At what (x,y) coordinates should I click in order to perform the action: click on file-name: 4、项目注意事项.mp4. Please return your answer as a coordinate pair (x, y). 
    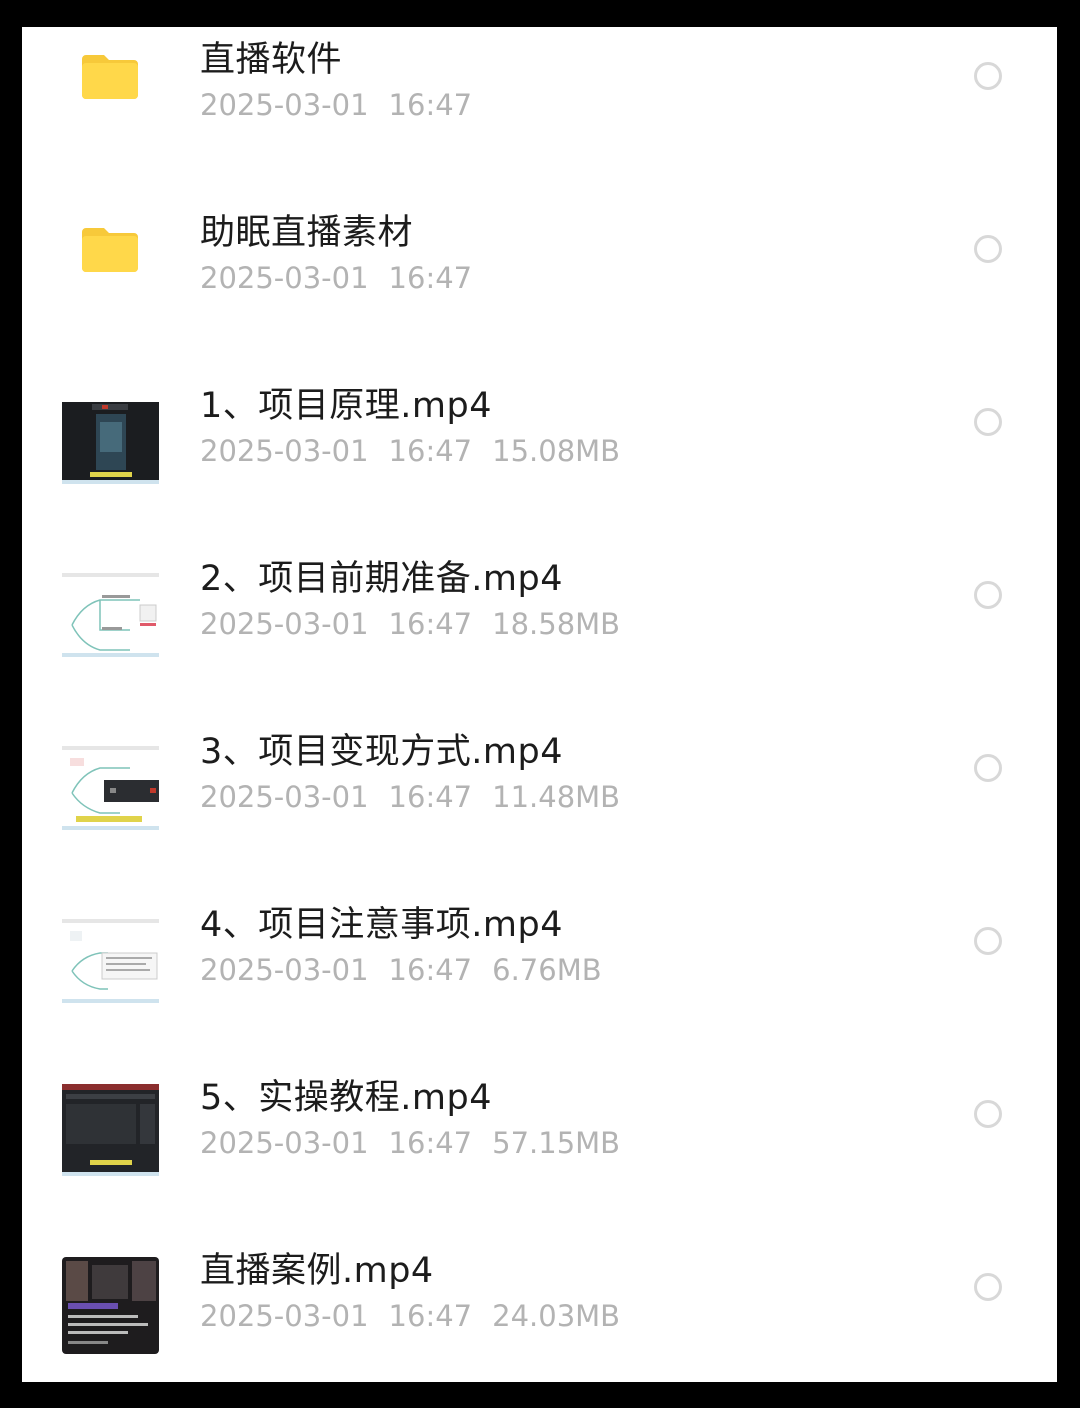
    Looking at the image, I should click on (381, 925).